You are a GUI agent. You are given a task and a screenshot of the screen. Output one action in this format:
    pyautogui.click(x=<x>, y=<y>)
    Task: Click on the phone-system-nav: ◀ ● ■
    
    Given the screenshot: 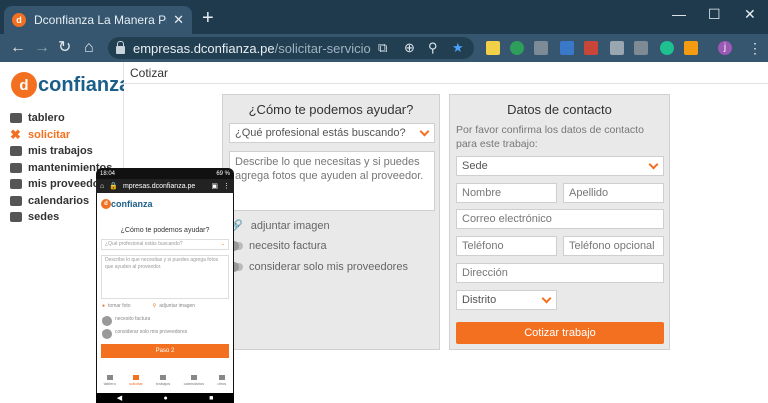 What is the action you would take?
    pyautogui.click(x=165, y=398)
    